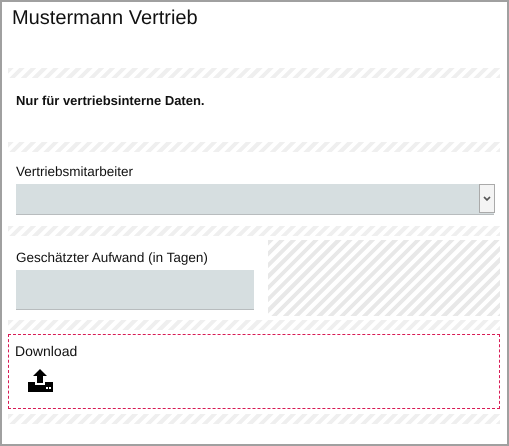 The height and width of the screenshot is (446, 509). I want to click on field-label: Geschätzter Aufwand (in Tagen), so click(112, 258).